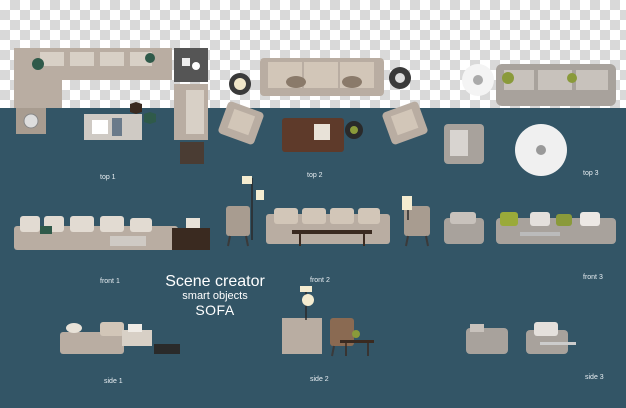 Image resolution: width=626 pixels, height=408 pixels. What do you see at coordinates (215, 310) in the screenshot?
I see `title-line-3: SOFA` at bounding box center [215, 310].